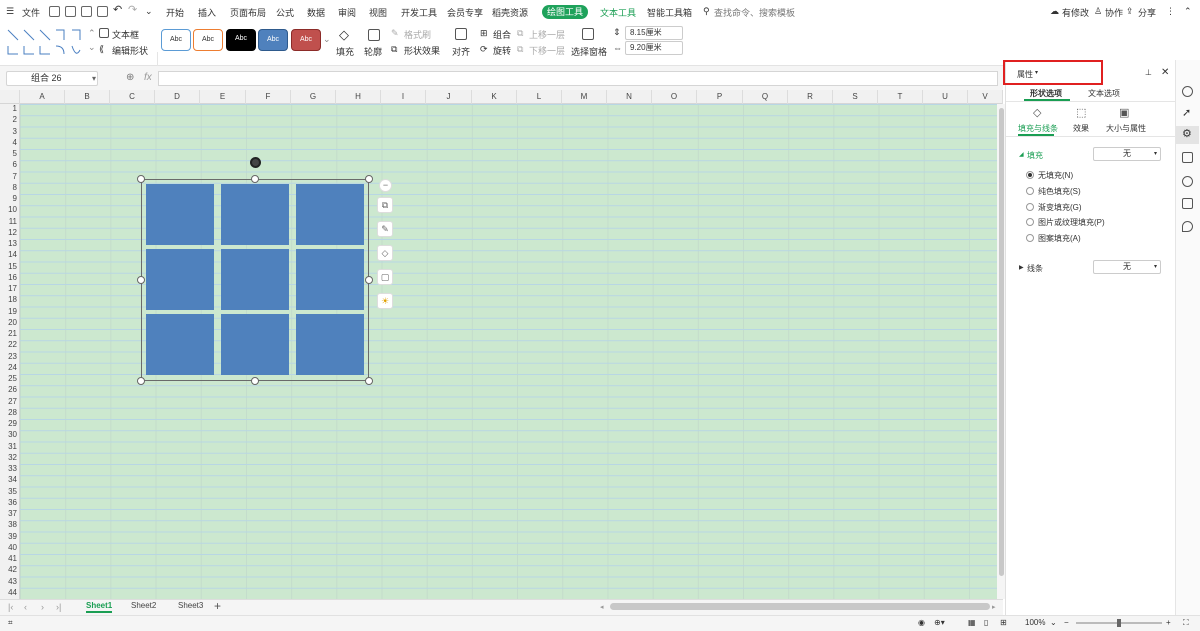  Describe the element at coordinates (1035, 268) in the screenshot. I see `line-section-label: 线条` at that location.